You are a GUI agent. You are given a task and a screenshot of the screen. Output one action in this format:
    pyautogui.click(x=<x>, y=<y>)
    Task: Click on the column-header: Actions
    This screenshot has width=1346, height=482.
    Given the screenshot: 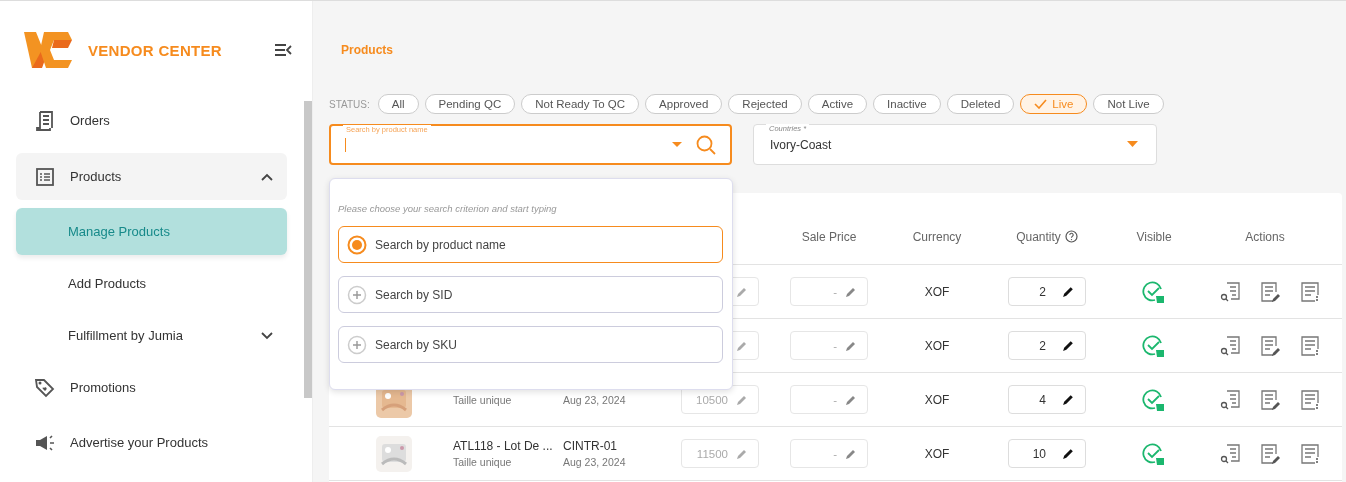 What is the action you would take?
    pyautogui.click(x=1265, y=236)
    